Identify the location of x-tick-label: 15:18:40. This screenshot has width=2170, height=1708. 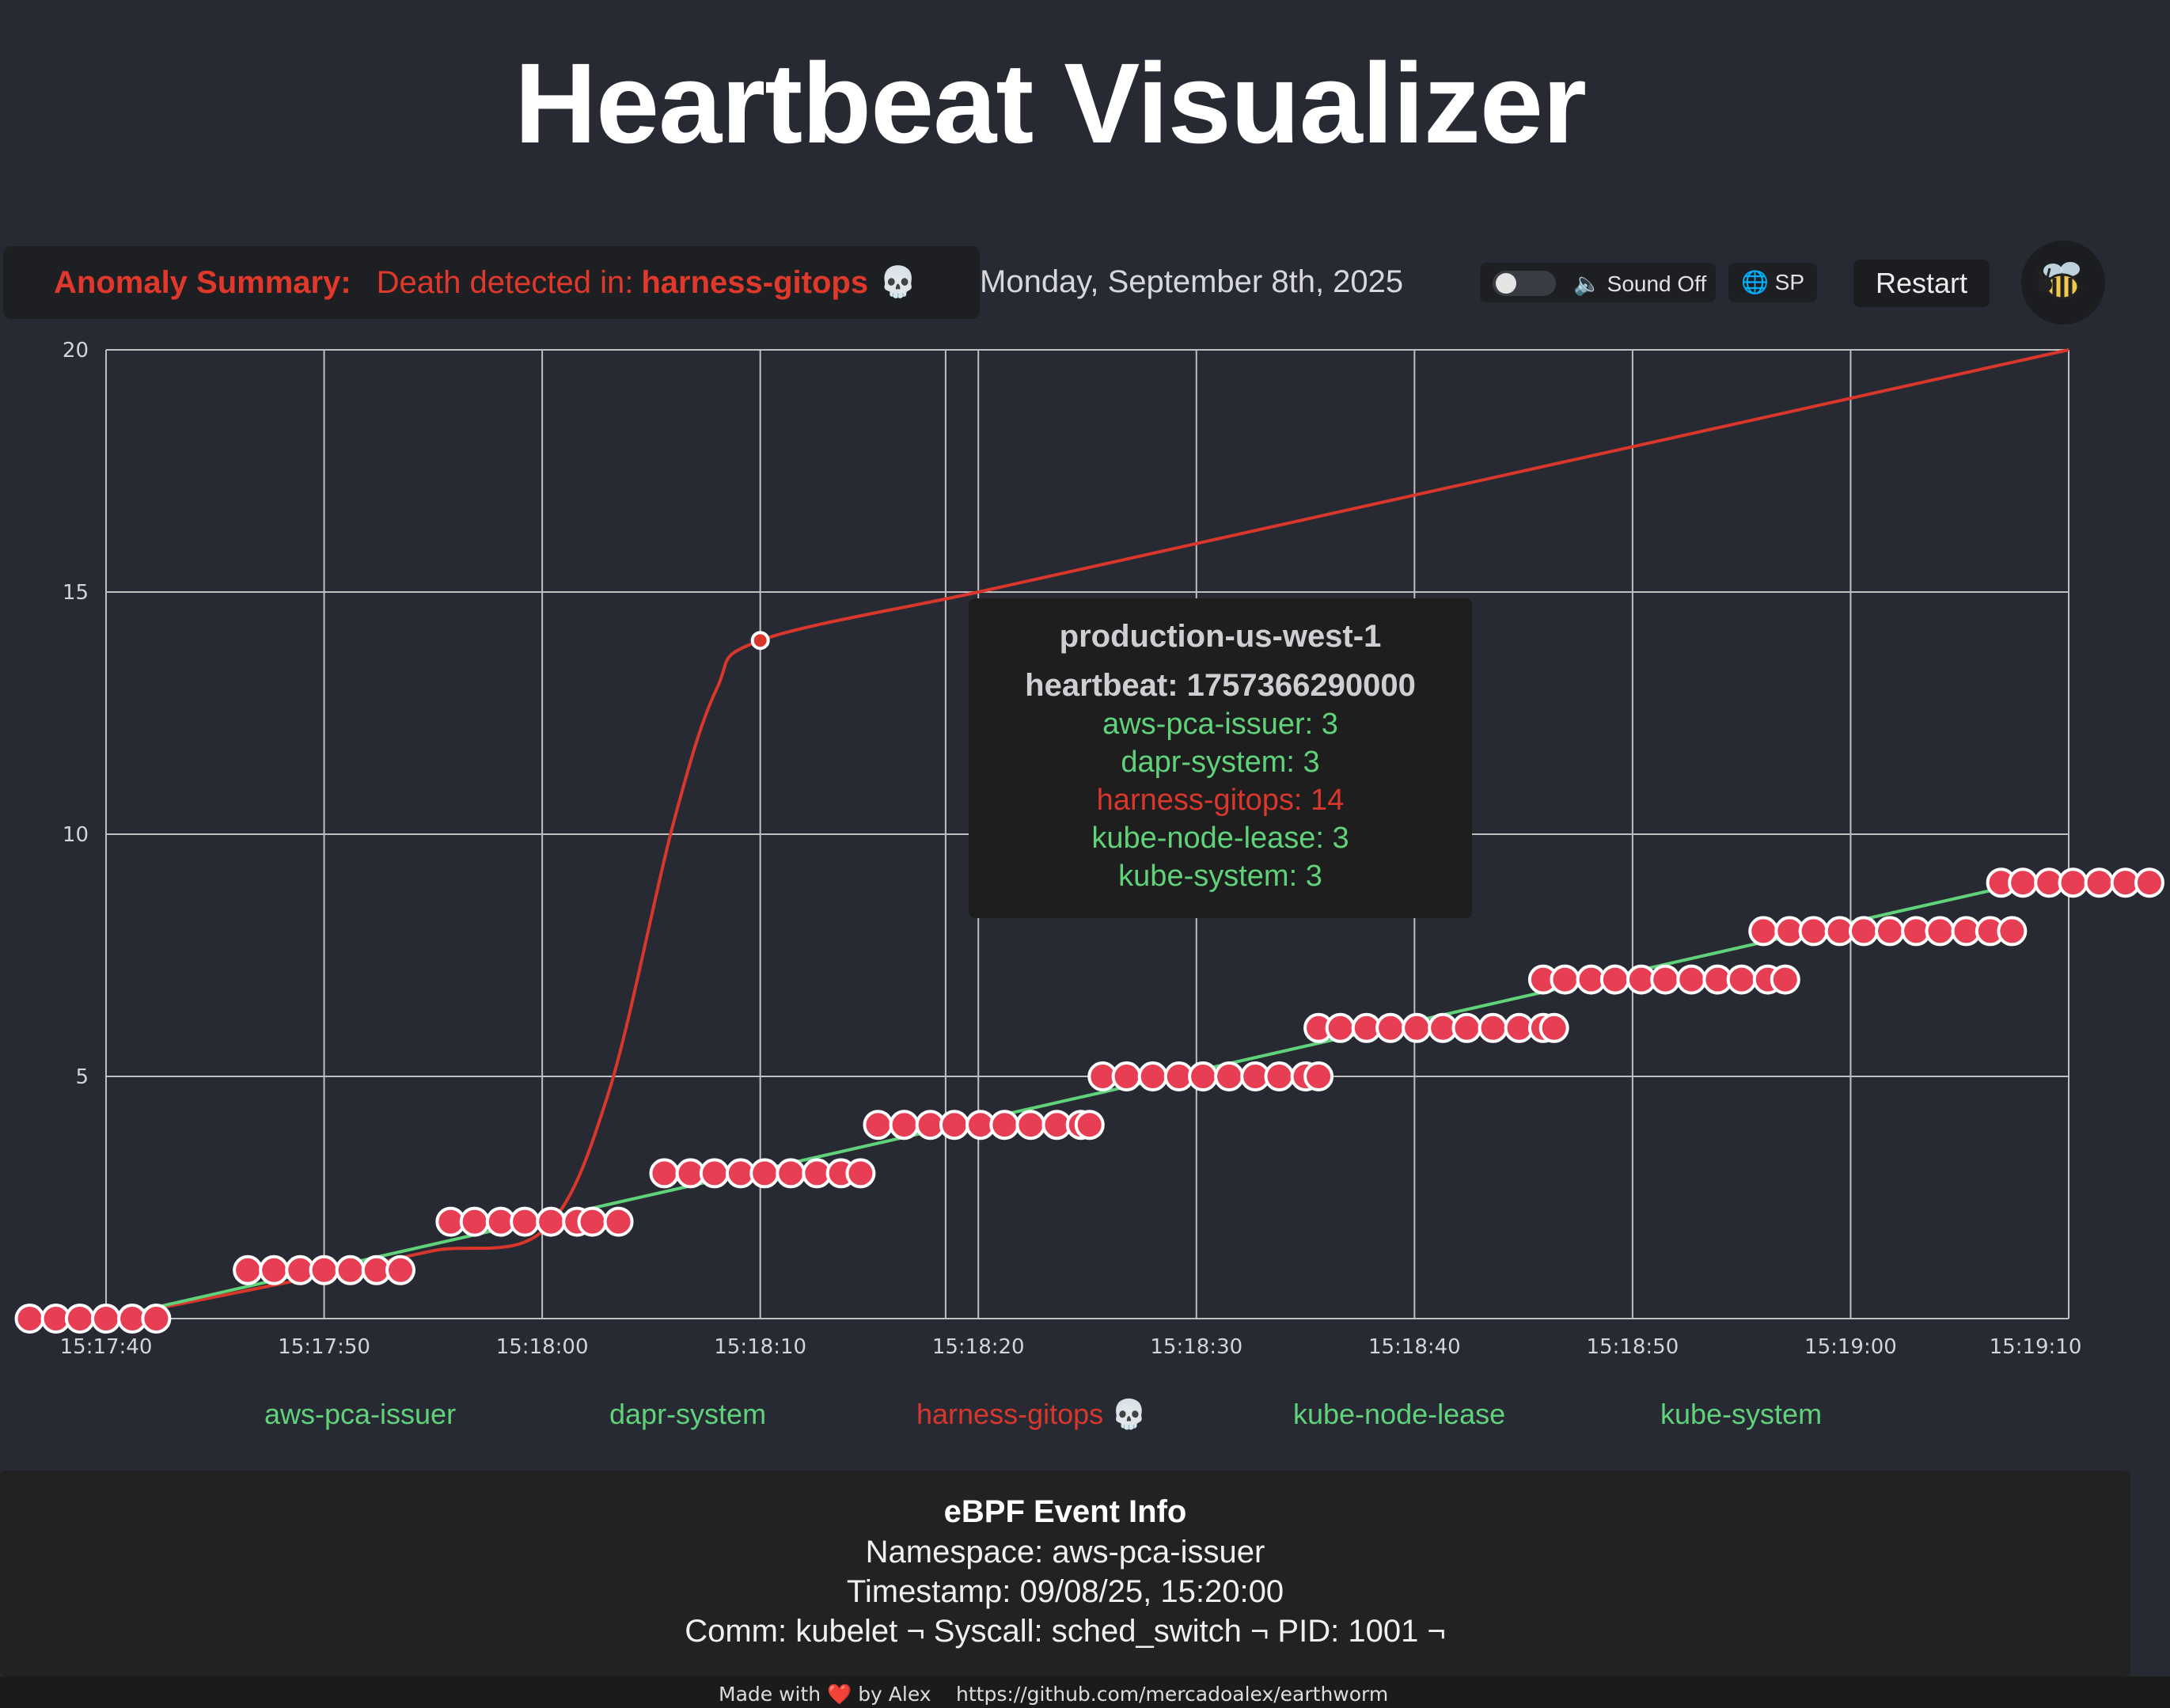
(1414, 1347).